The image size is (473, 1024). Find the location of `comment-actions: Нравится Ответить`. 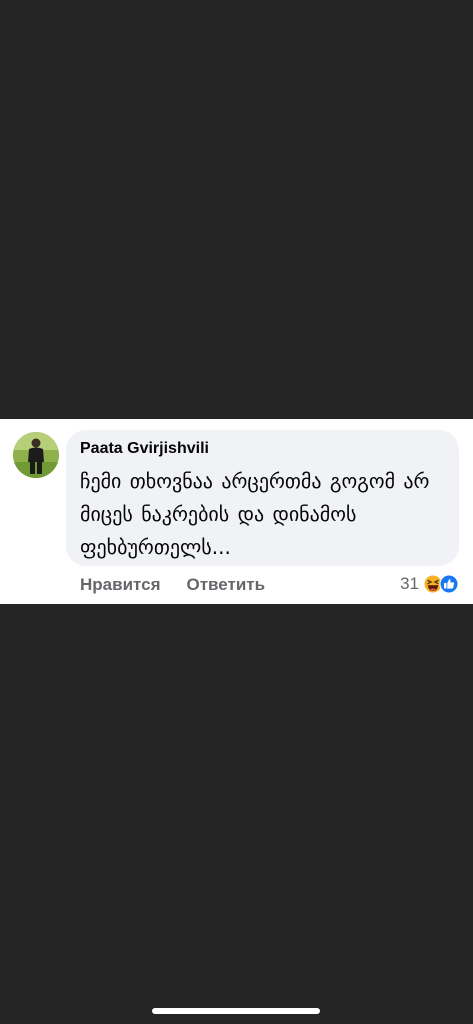

comment-actions: Нравится Ответить is located at coordinates (172, 585).